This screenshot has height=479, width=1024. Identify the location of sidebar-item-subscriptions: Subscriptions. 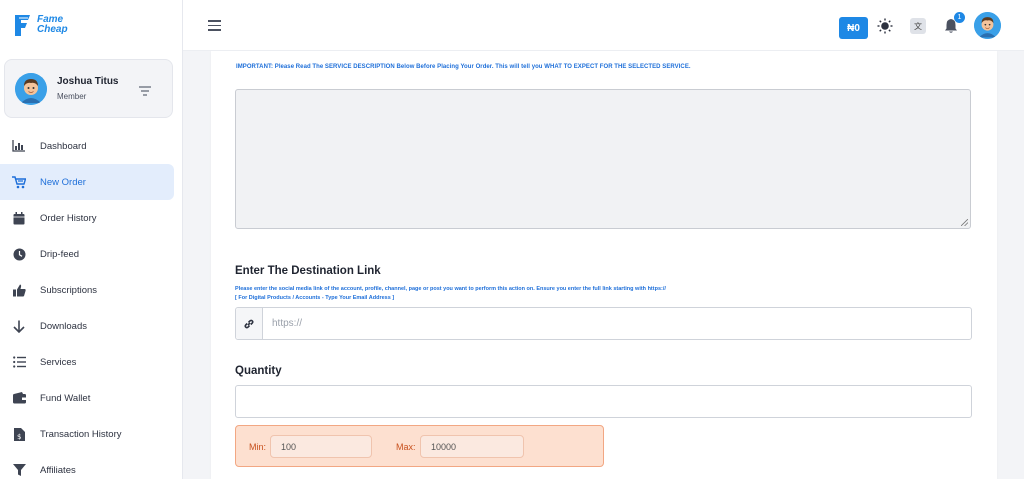
(87, 290).